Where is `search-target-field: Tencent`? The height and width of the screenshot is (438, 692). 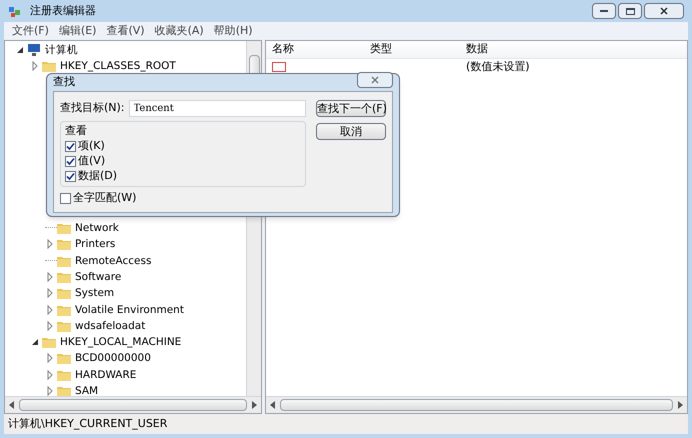 search-target-field: Tencent is located at coordinates (217, 108).